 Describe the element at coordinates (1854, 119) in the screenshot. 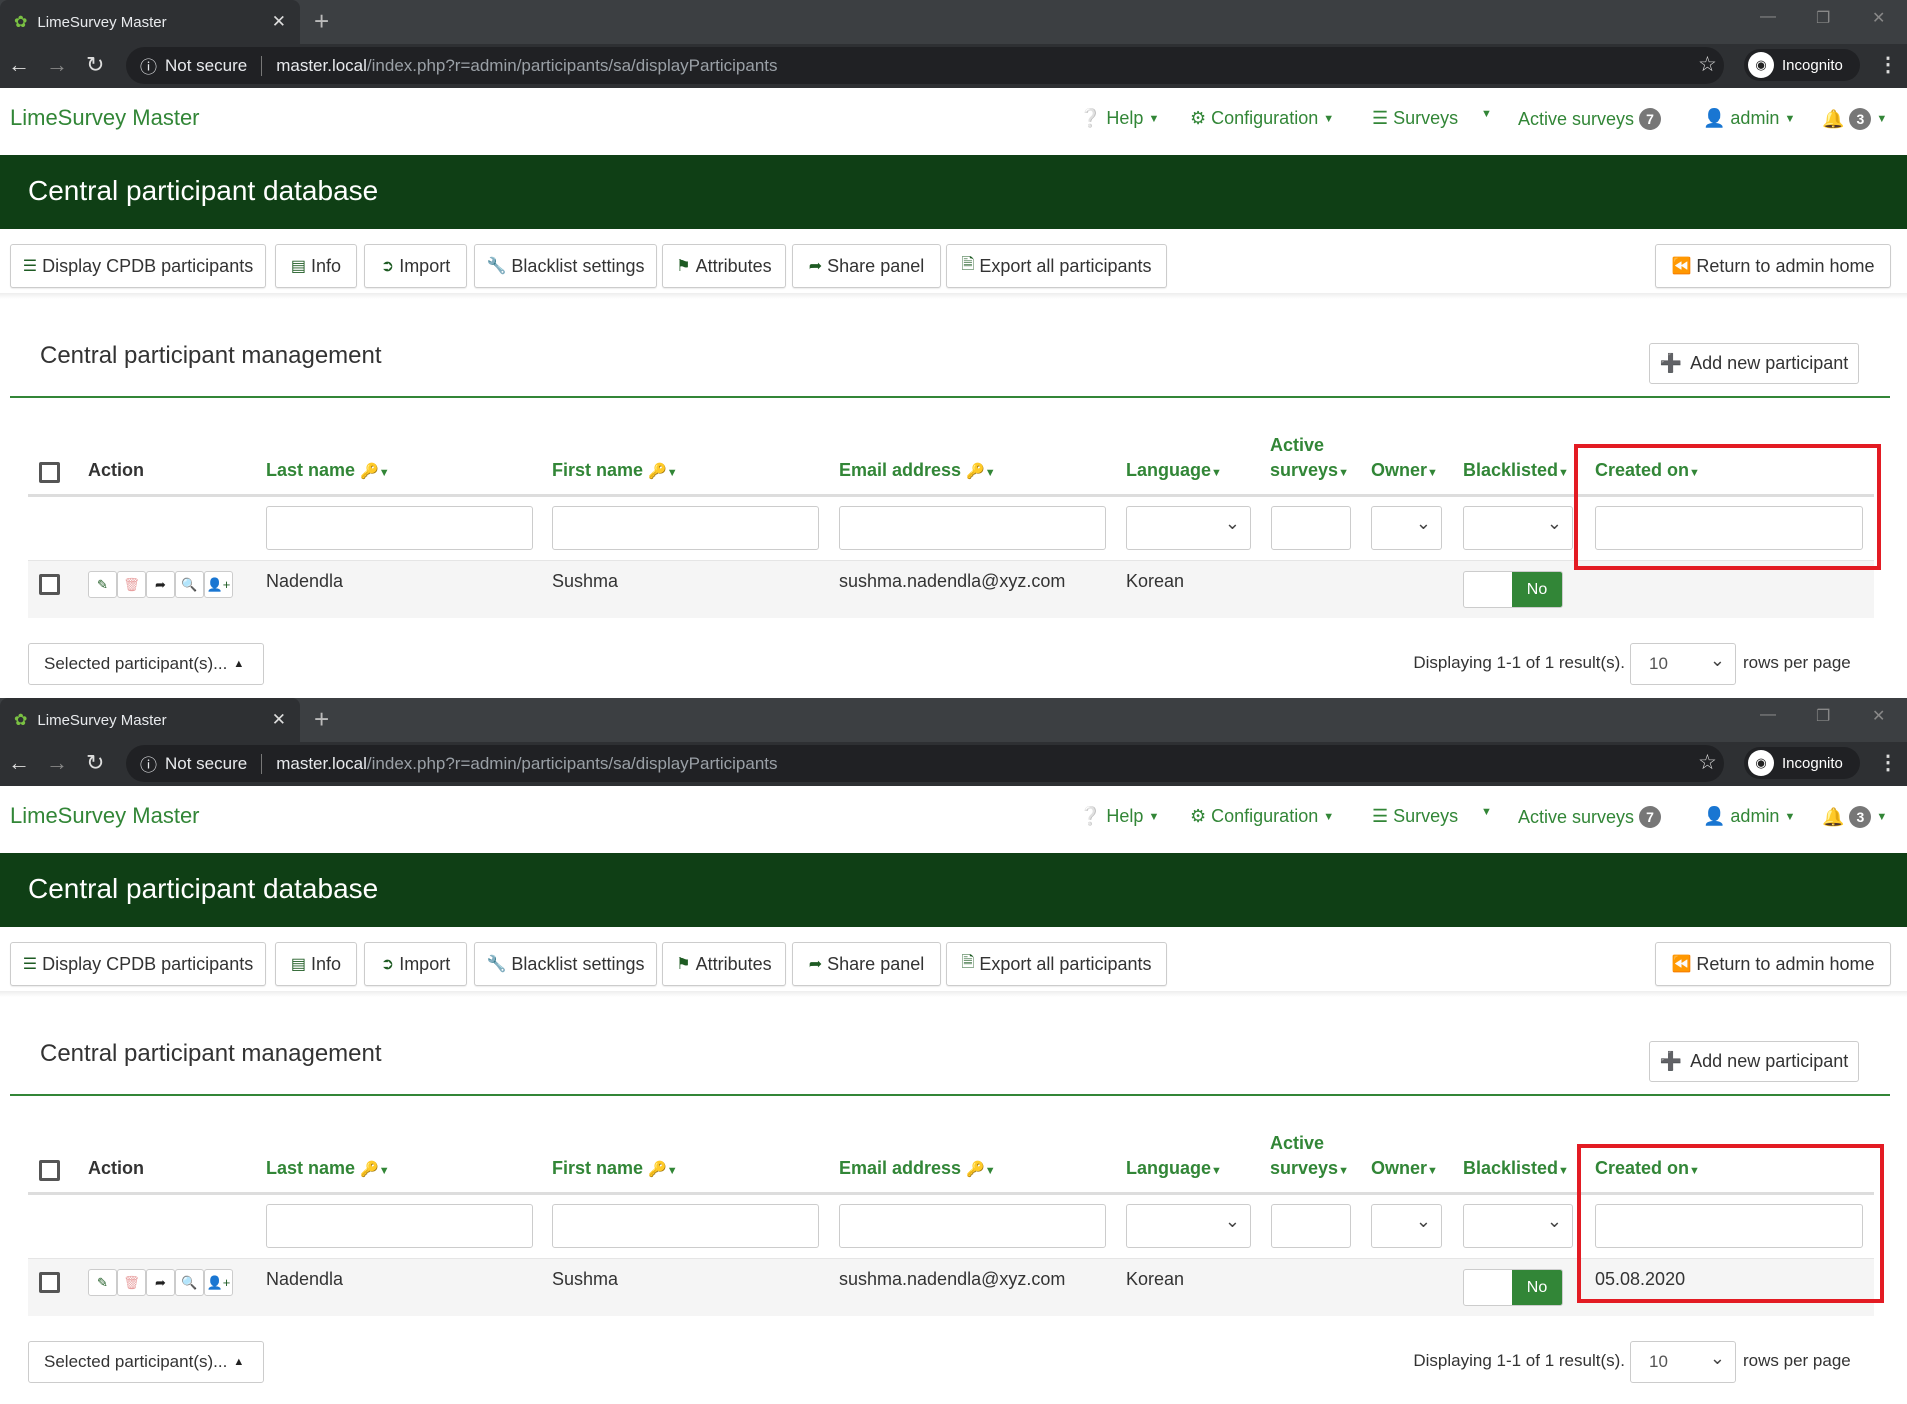

I see `nav-notifications: 🔔 3 ▼` at that location.